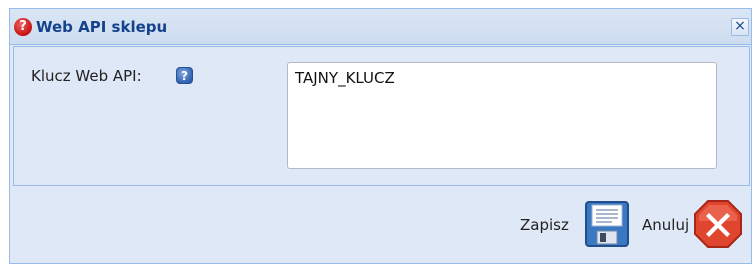 This screenshot has width=752, height=266. Describe the element at coordinates (102, 27) in the screenshot. I see `dialog-title: Web API sklepu` at that location.